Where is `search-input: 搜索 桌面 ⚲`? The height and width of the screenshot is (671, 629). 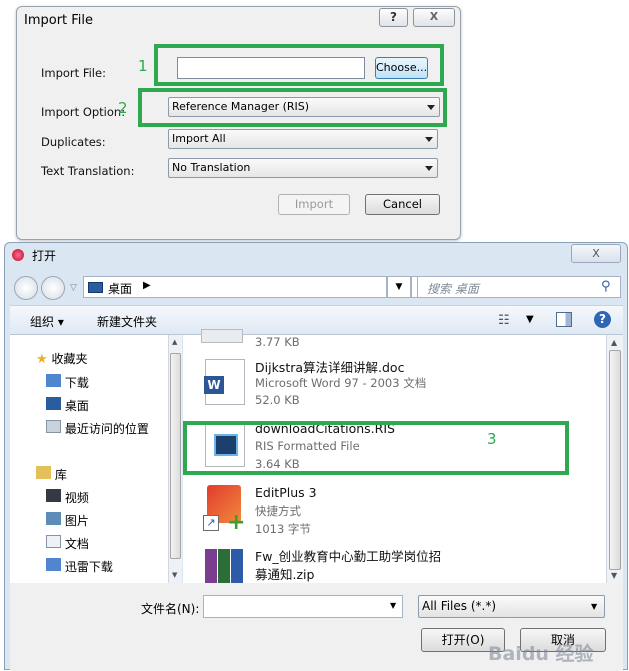 search-input: 搜索 桌面 ⚲ is located at coordinates (519, 287).